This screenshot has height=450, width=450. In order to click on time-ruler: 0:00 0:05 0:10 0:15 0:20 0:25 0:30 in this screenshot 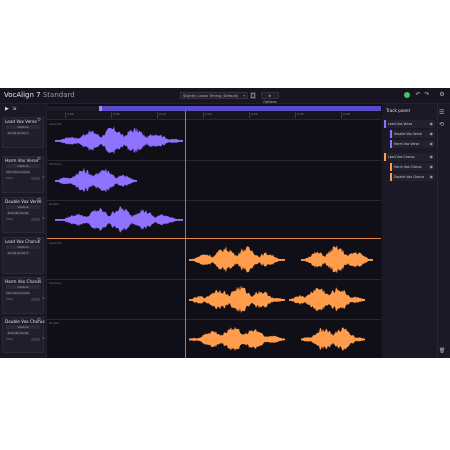, I will do `click(214, 115)`.